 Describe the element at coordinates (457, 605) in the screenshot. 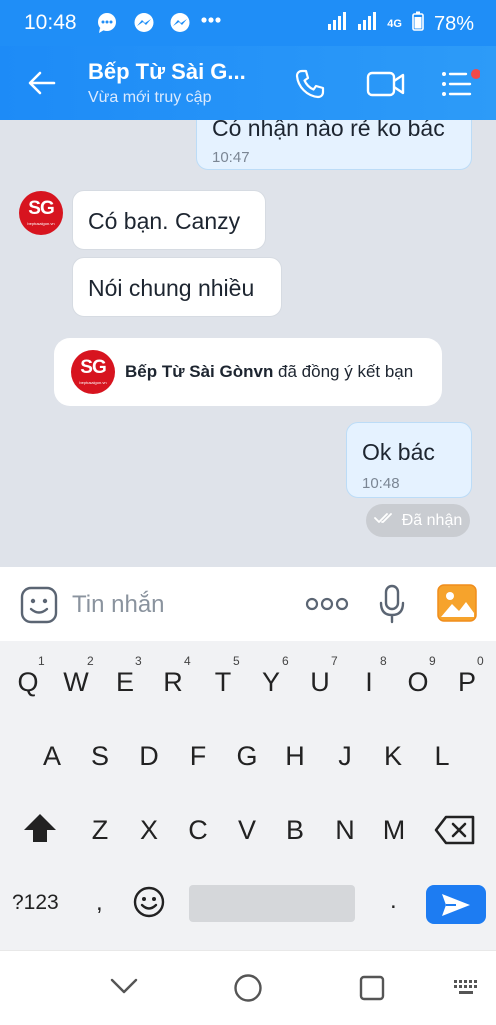

I see `image-gallery-icon` at that location.